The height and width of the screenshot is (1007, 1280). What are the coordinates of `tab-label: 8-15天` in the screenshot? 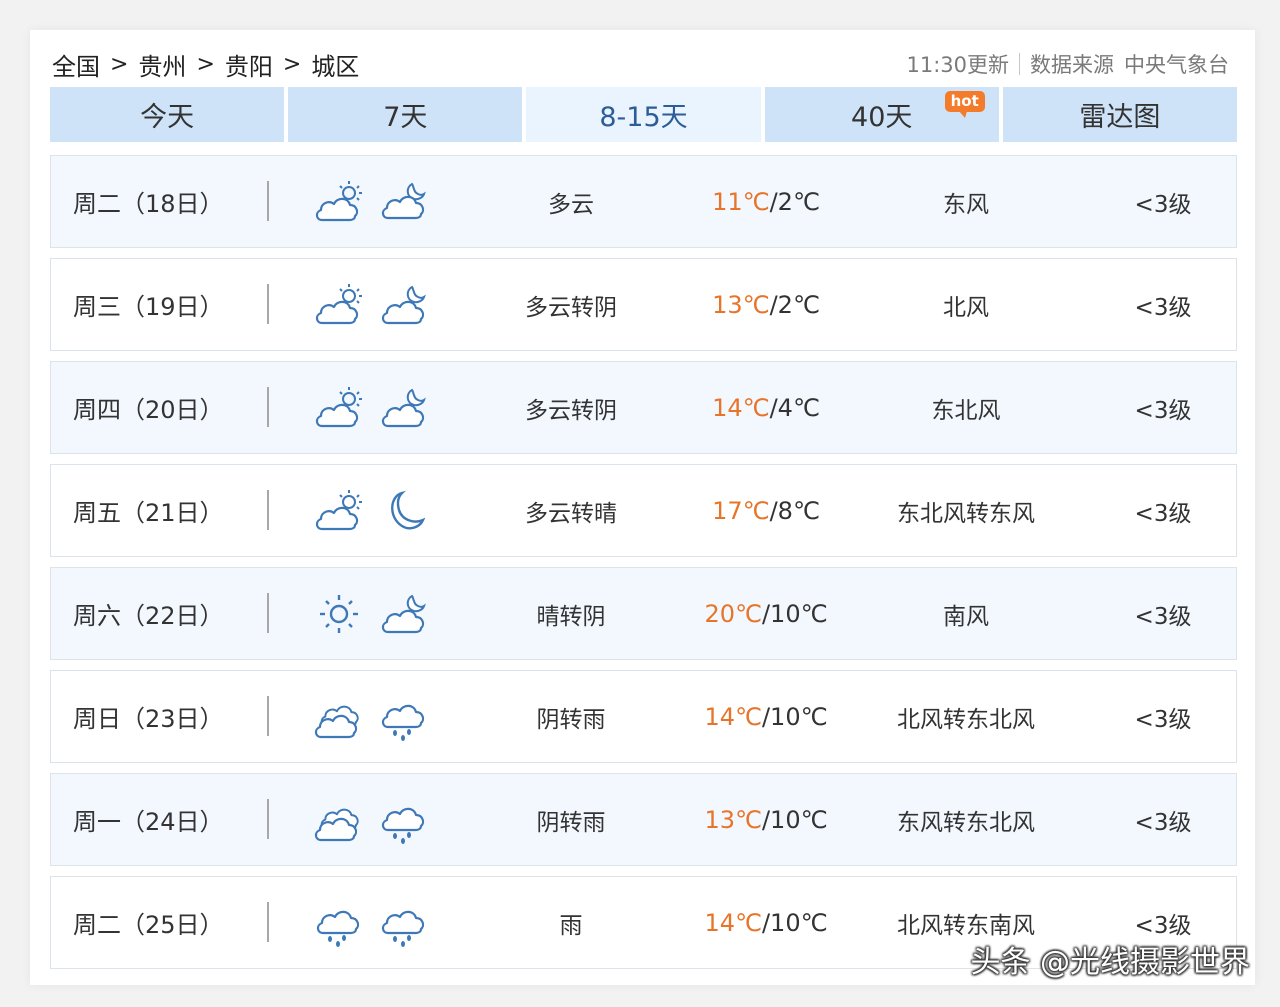 It's located at (643, 117).